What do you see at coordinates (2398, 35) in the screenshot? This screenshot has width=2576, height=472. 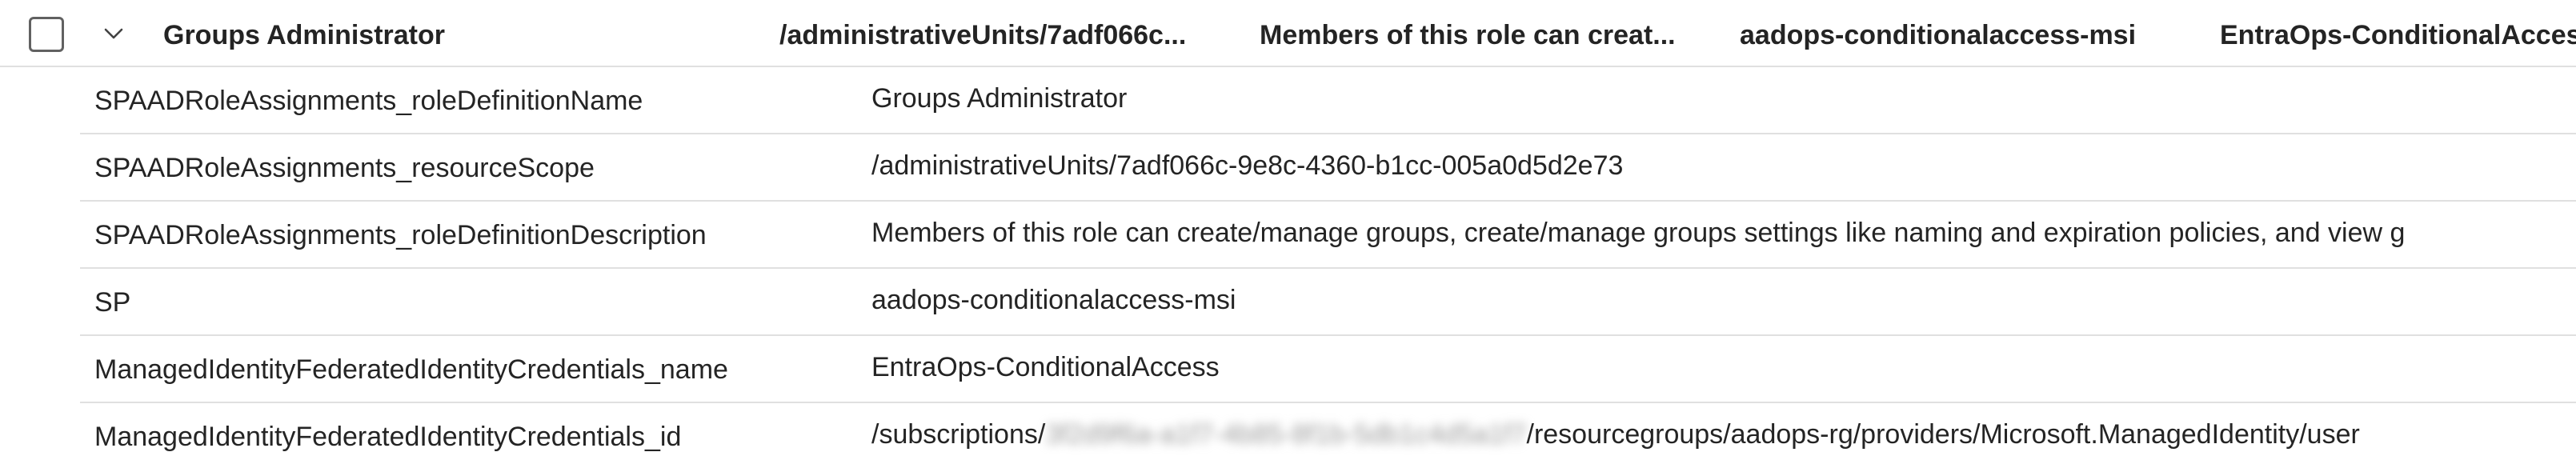 I see `group-credential-name: EntraOps-ConditionalAcces` at bounding box center [2398, 35].